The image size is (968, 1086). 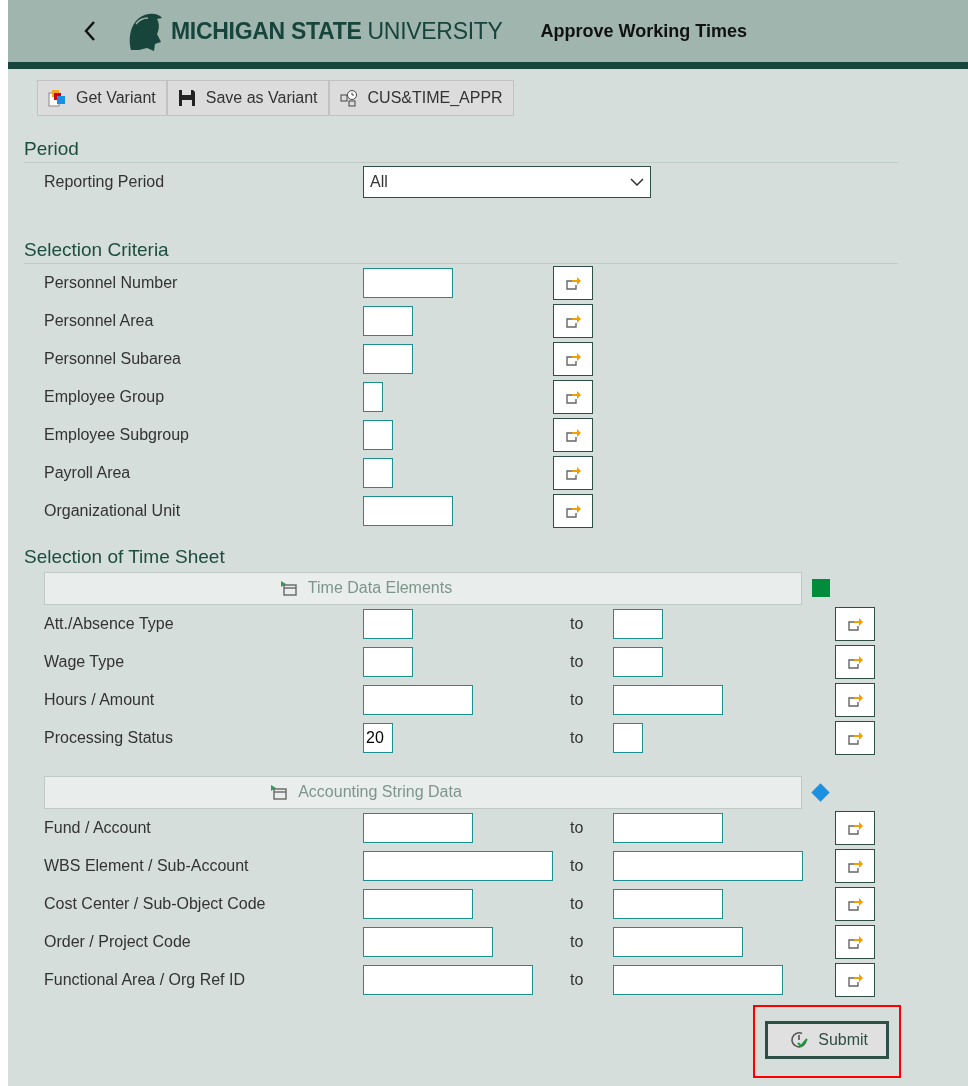 I want to click on section-heading: Selection Criteria, so click(x=97, y=250).